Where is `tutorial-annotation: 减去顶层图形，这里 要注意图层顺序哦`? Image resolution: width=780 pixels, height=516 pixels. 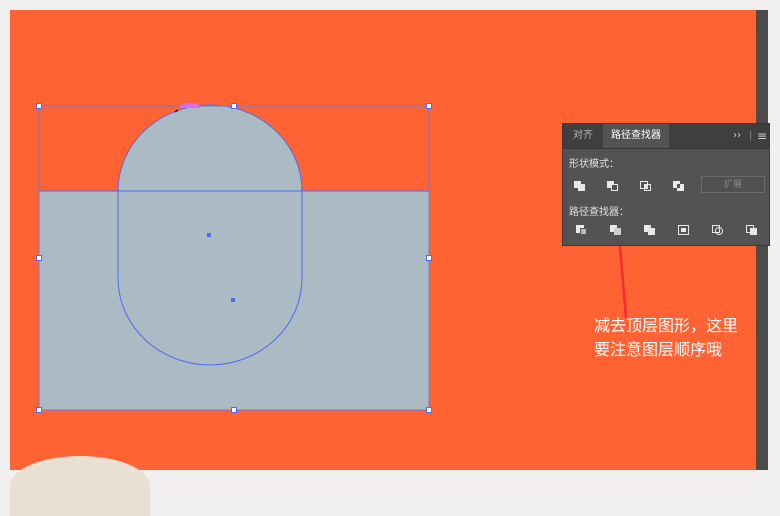
tutorial-annotation: 减去顶层图形，这里 要注意图层顺序哦 is located at coordinates (684, 338).